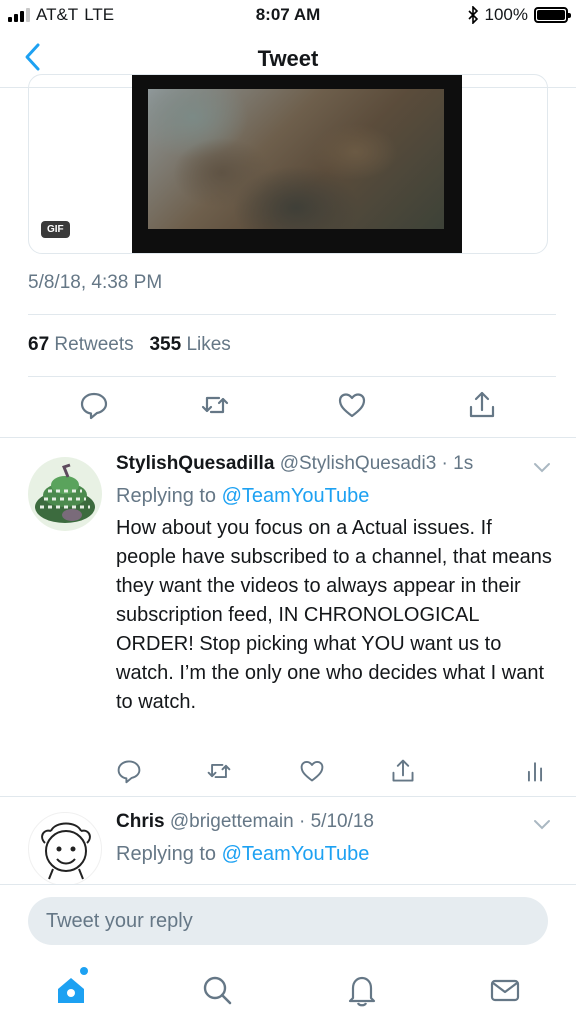  I want to click on bluetooth-icon, so click(472, 15).